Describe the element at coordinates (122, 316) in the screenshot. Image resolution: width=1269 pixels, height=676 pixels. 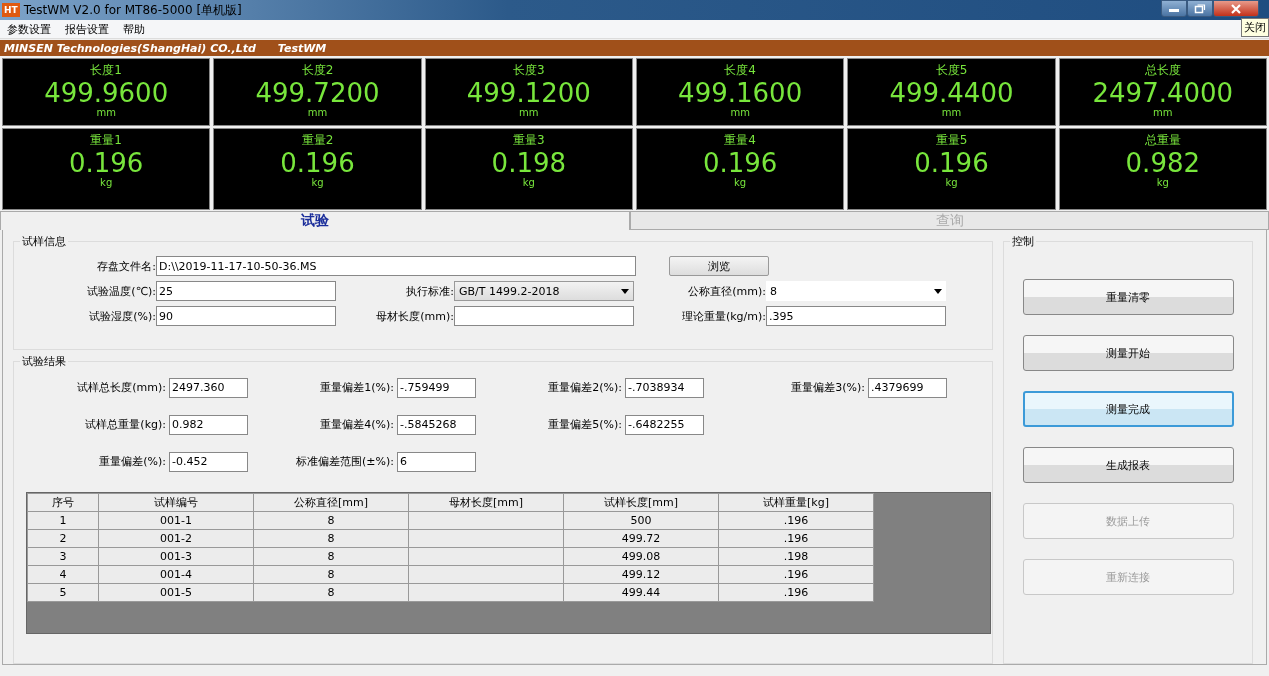
I see `field-label: 试验湿度(%):` at that location.